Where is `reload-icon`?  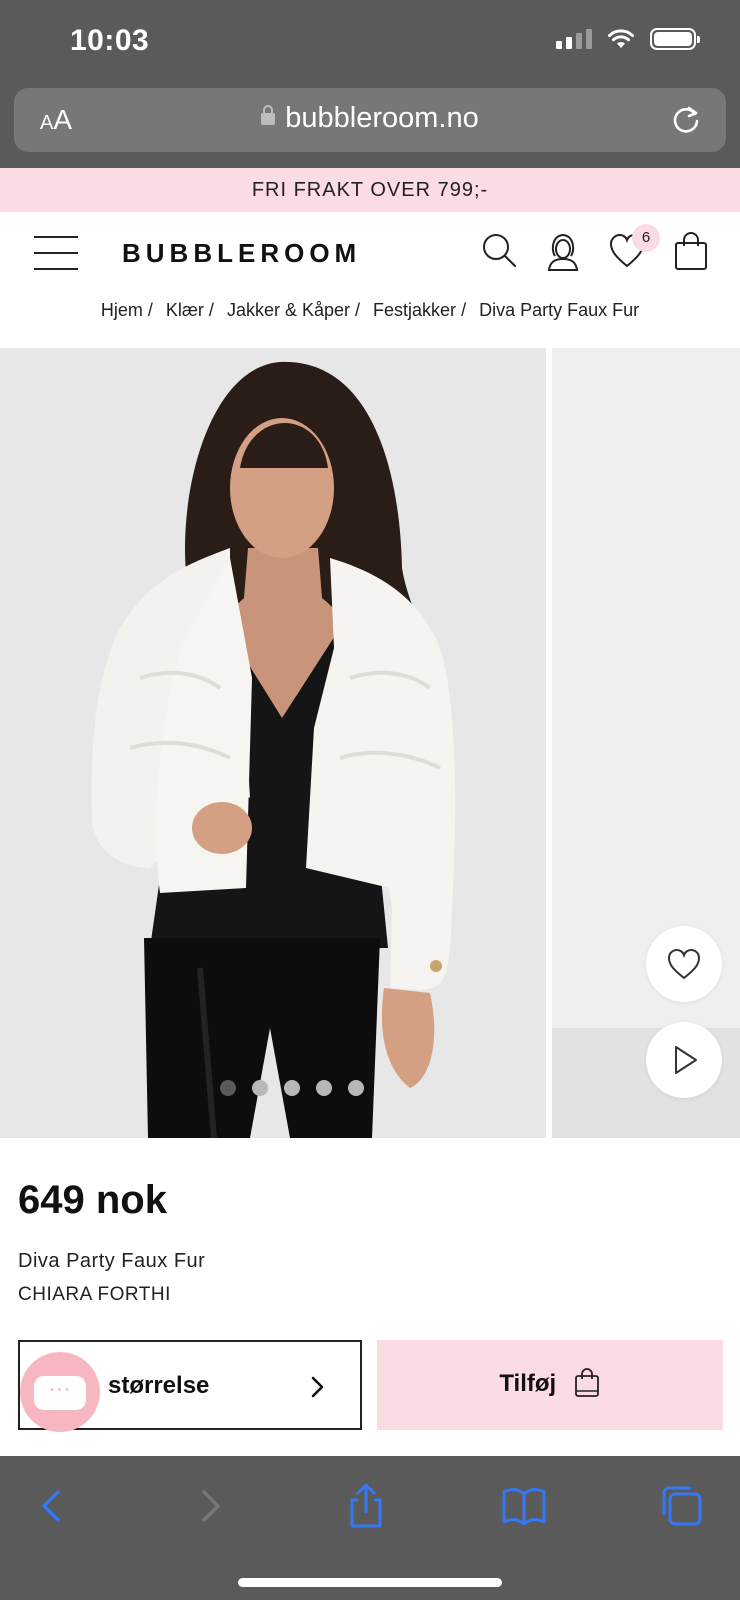 reload-icon is located at coordinates (686, 120).